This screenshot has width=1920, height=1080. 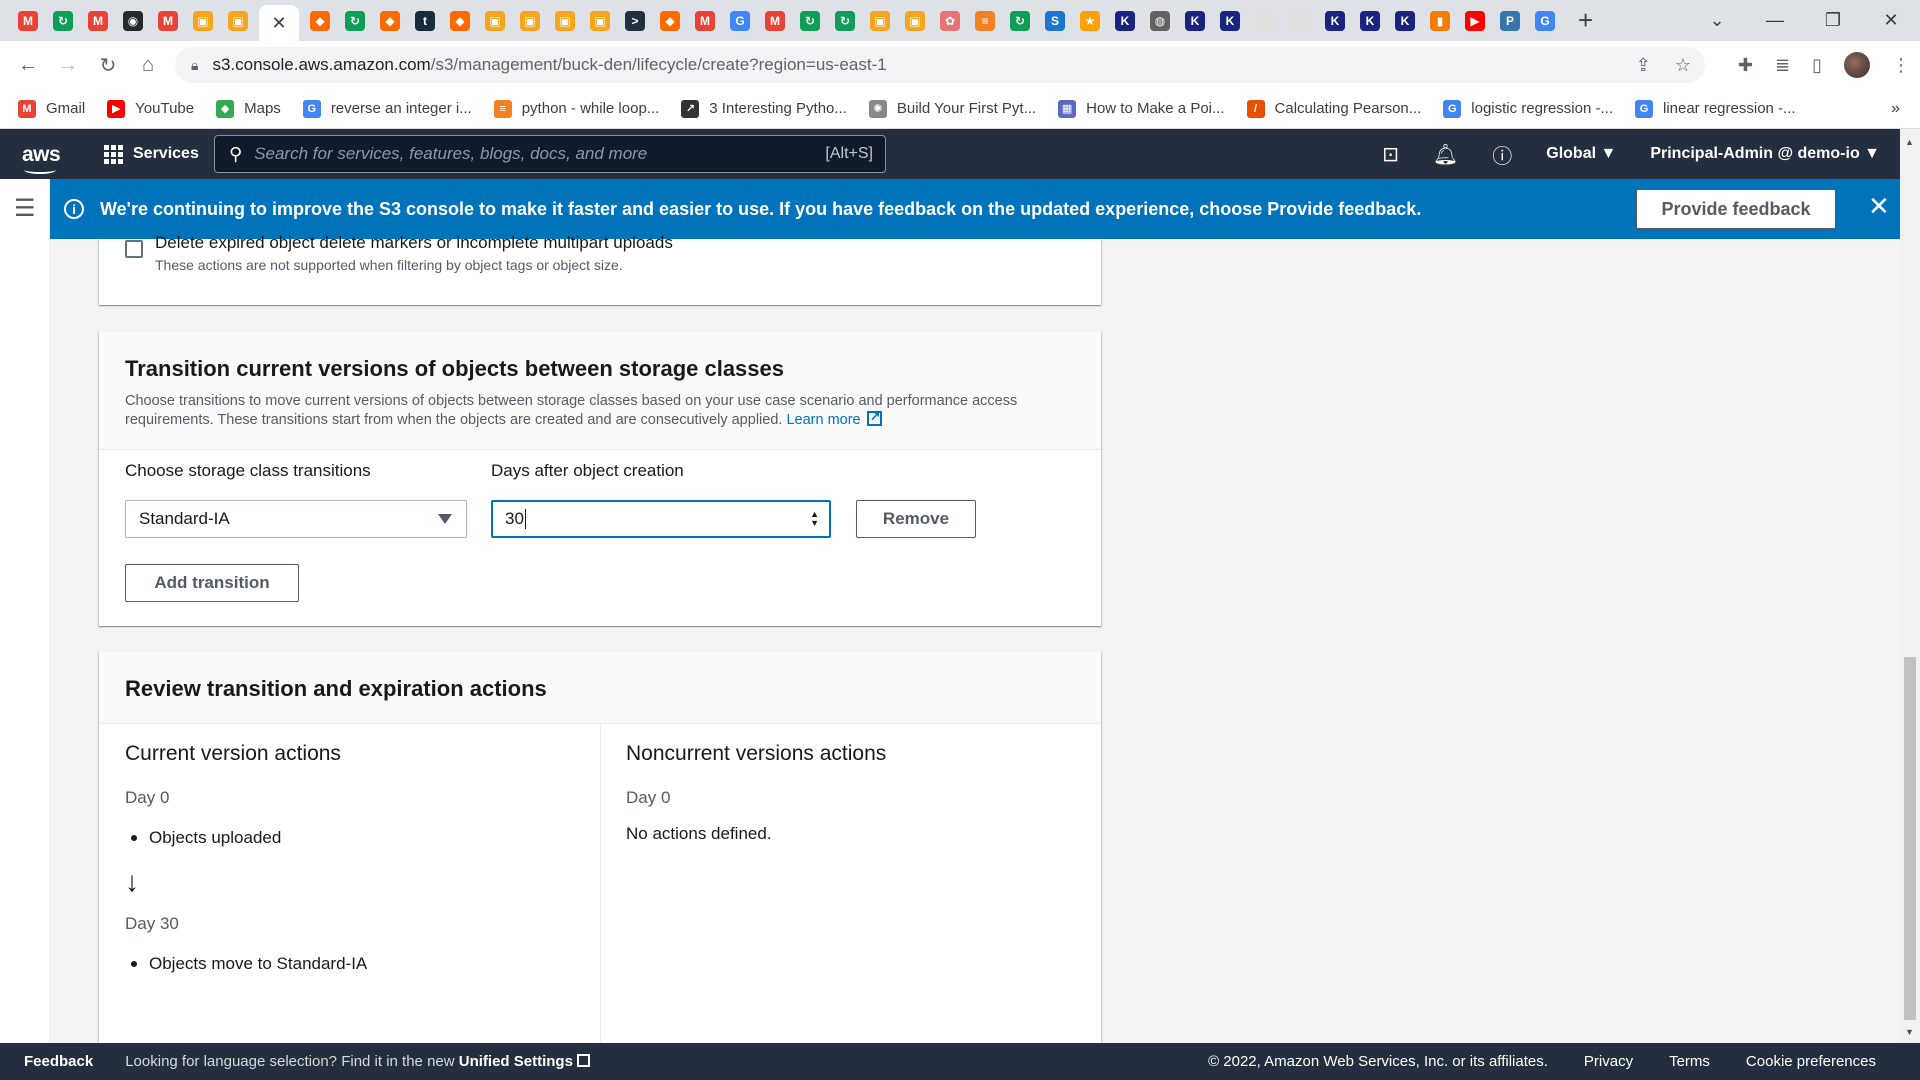 What do you see at coordinates (1817, 65) in the screenshot?
I see `side-panel-icon: ▯` at bounding box center [1817, 65].